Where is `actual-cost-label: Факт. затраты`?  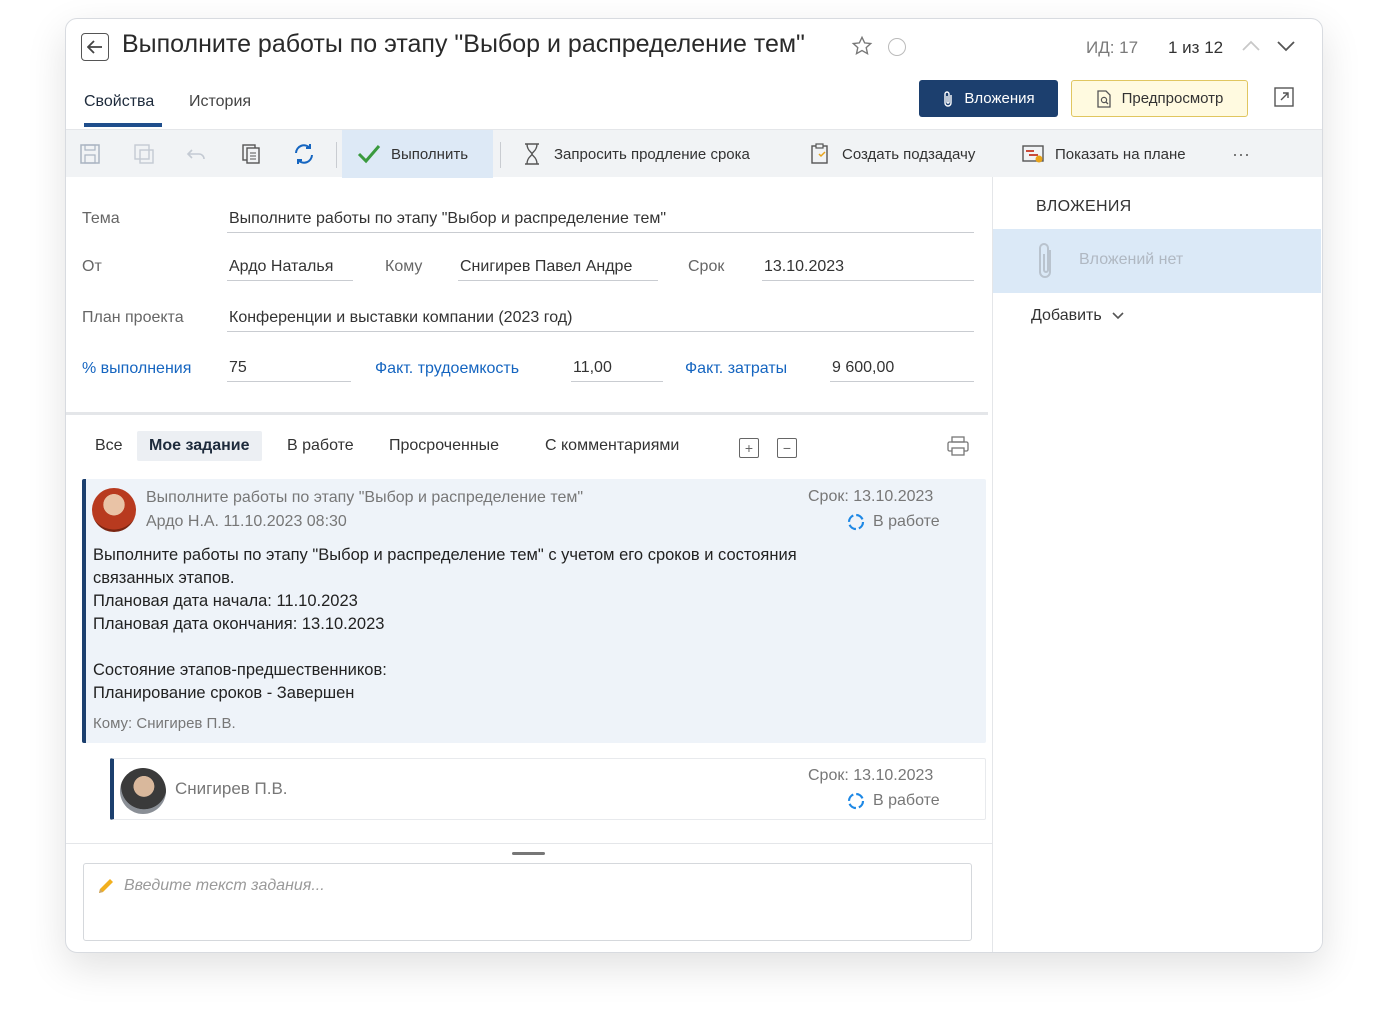
actual-cost-label: Факт. затраты is located at coordinates (736, 369).